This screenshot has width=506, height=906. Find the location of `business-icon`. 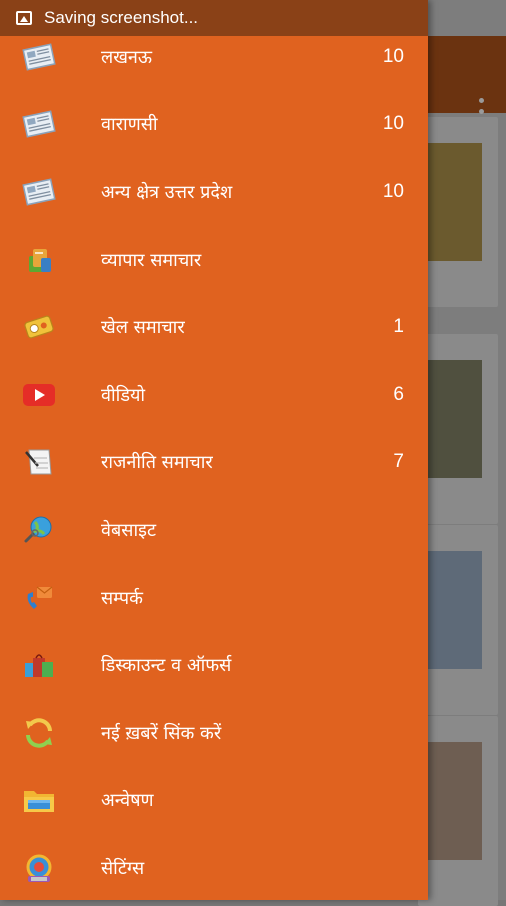

business-icon is located at coordinates (39, 260).